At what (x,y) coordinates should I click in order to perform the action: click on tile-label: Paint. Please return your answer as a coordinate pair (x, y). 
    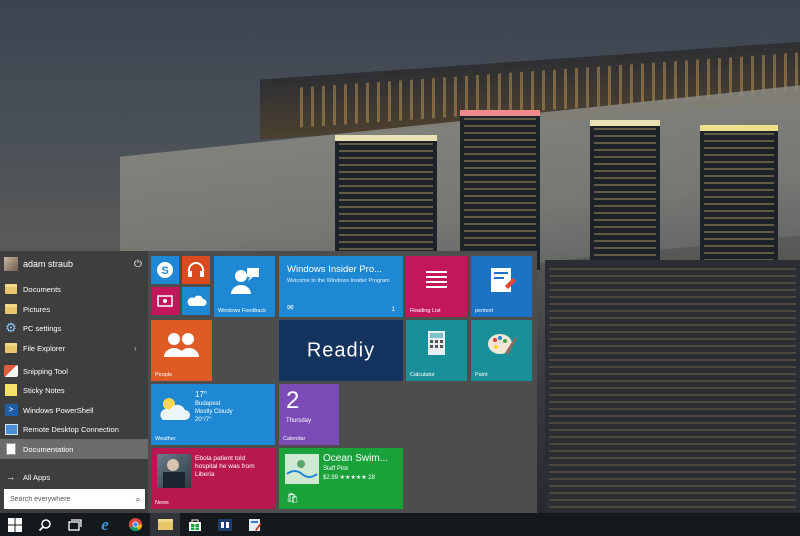
    Looking at the image, I should click on (481, 375).